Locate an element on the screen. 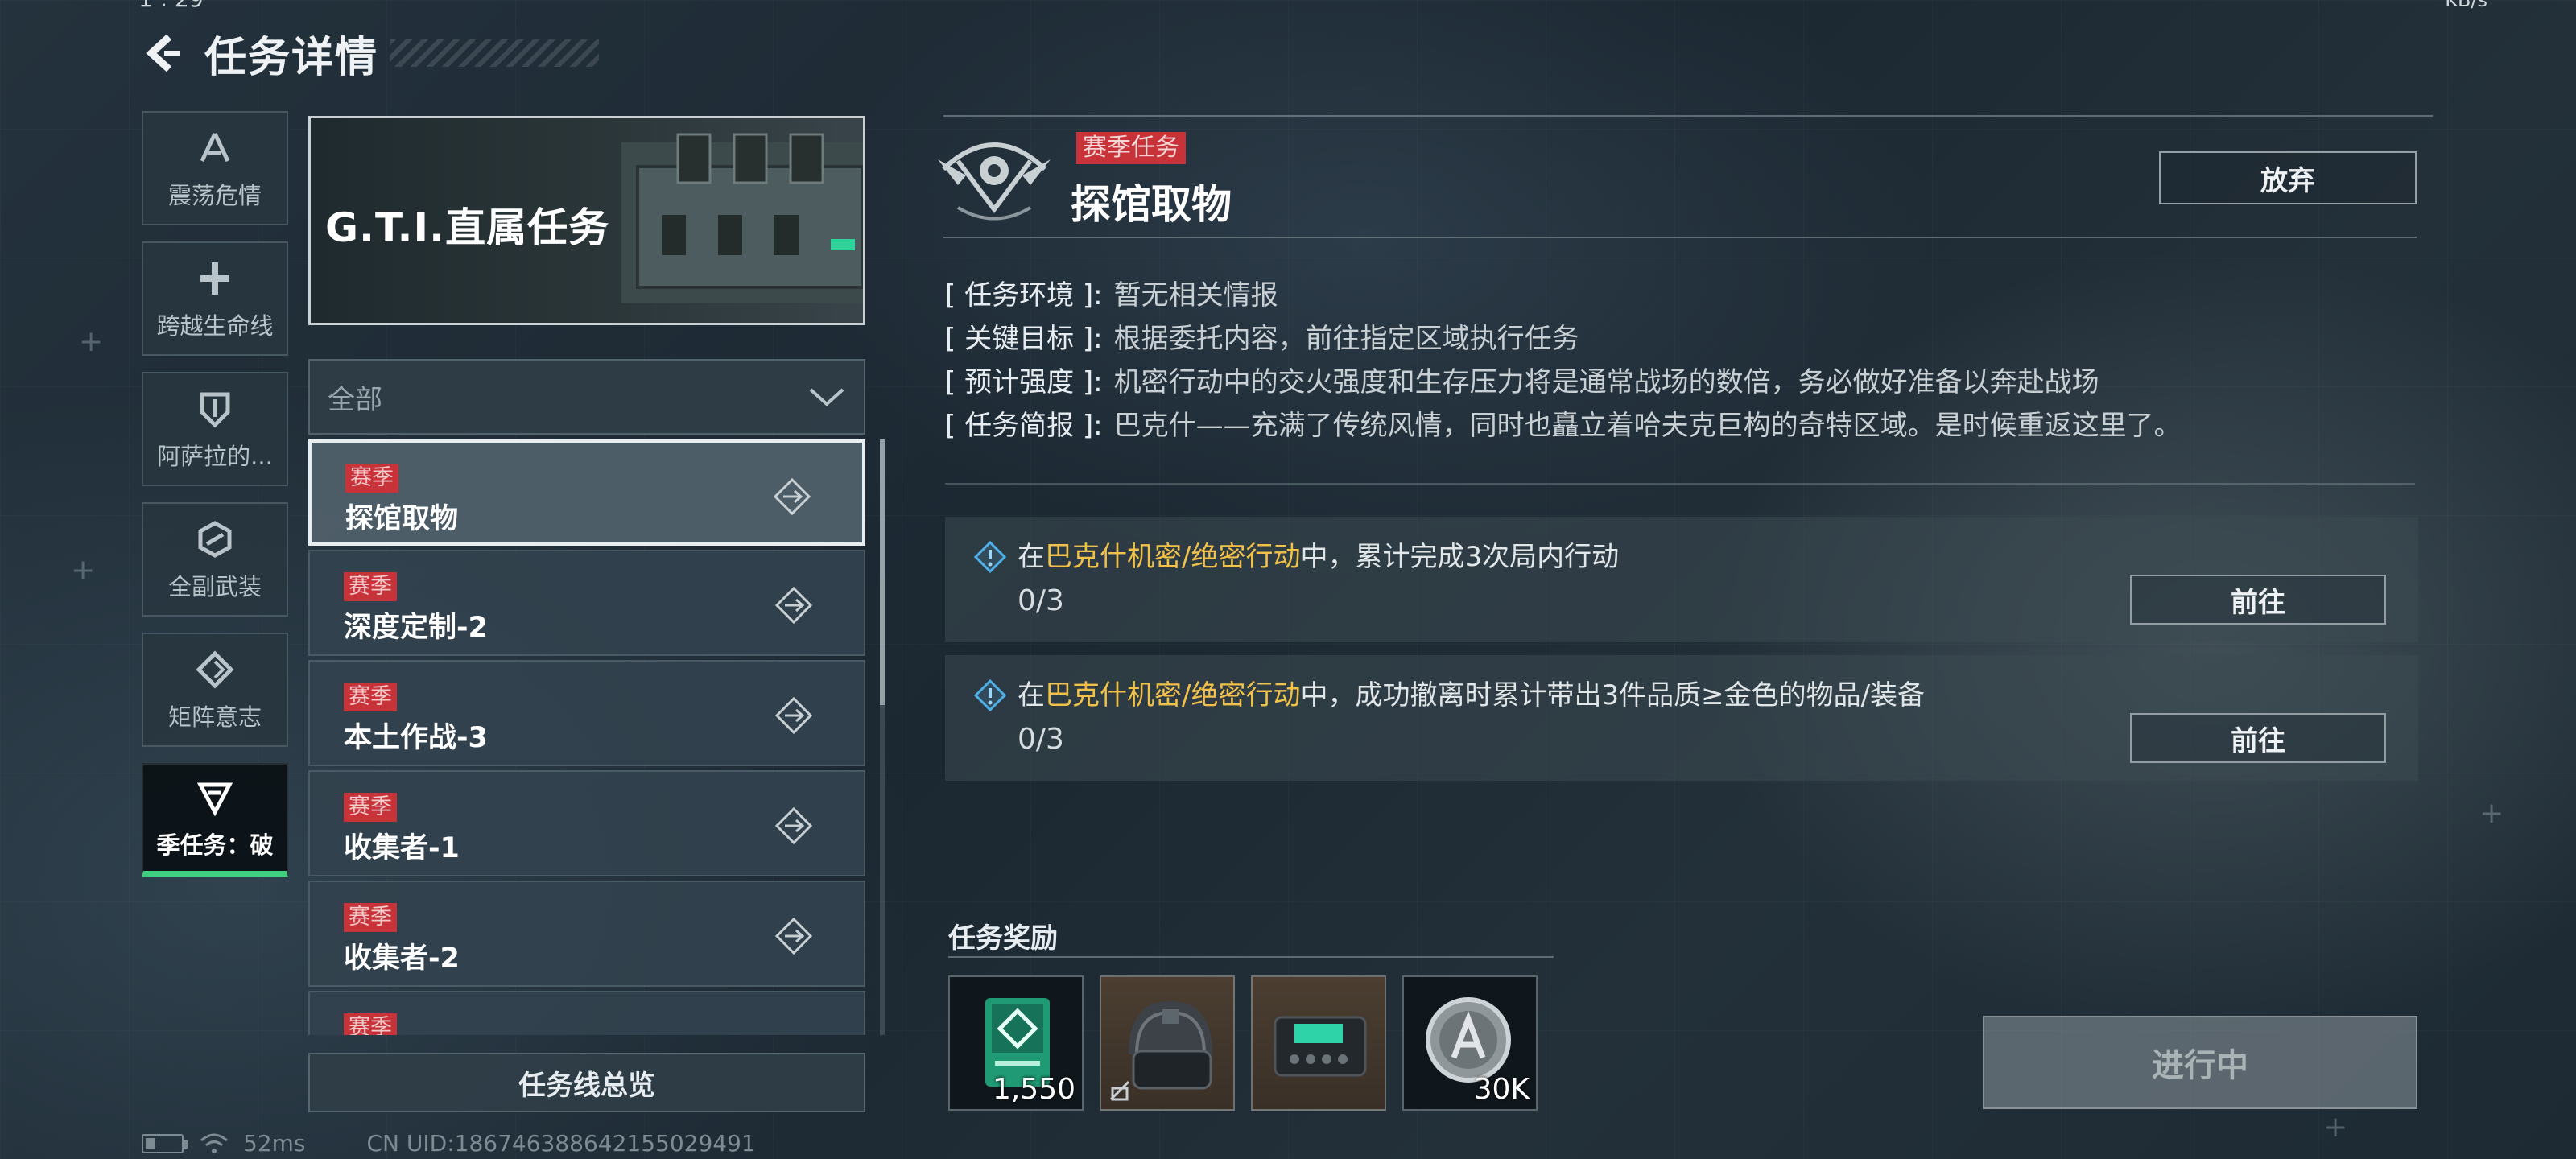 Image resolution: width=2576 pixels, height=1159 pixels. chevron-down-icon is located at coordinates (826, 397).